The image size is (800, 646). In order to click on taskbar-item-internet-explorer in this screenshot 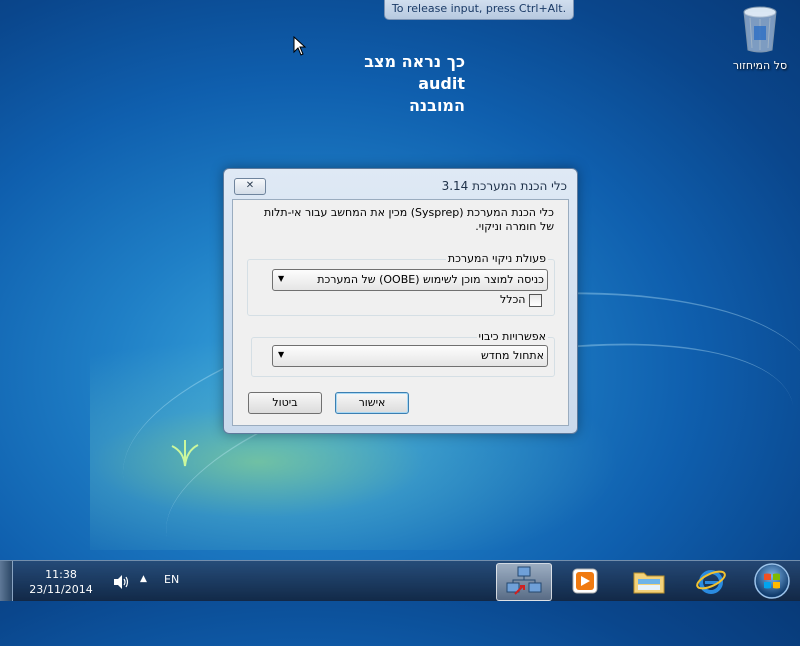, I will do `click(711, 581)`.